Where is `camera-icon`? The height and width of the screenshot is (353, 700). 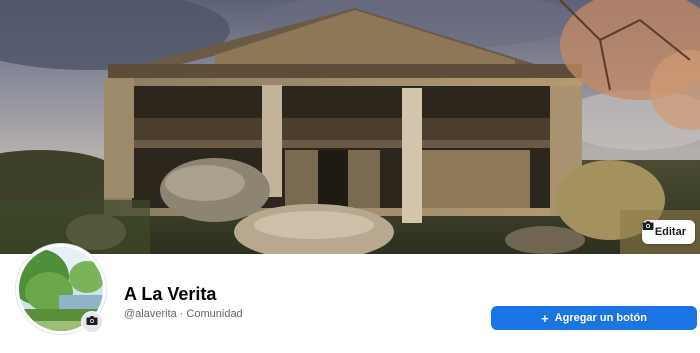
camera-icon is located at coordinates (92, 322).